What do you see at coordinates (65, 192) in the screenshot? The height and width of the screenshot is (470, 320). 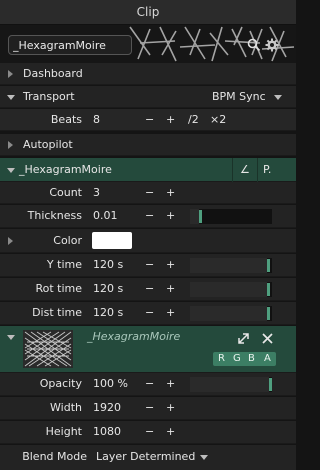 I see `count-label: Count` at bounding box center [65, 192].